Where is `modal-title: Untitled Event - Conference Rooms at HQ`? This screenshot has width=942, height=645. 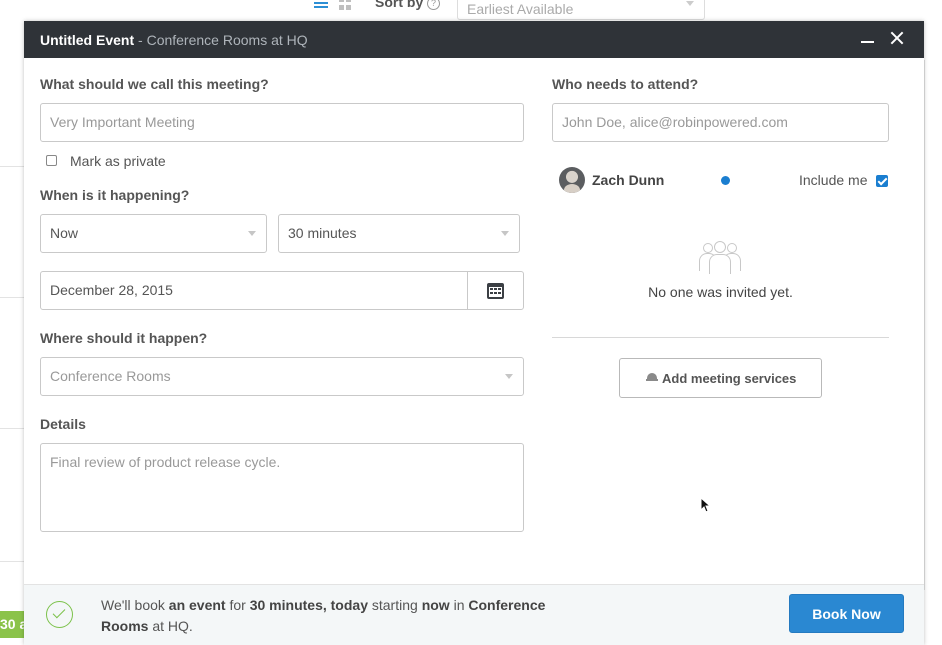 modal-title: Untitled Event - Conference Rooms at HQ is located at coordinates (174, 40).